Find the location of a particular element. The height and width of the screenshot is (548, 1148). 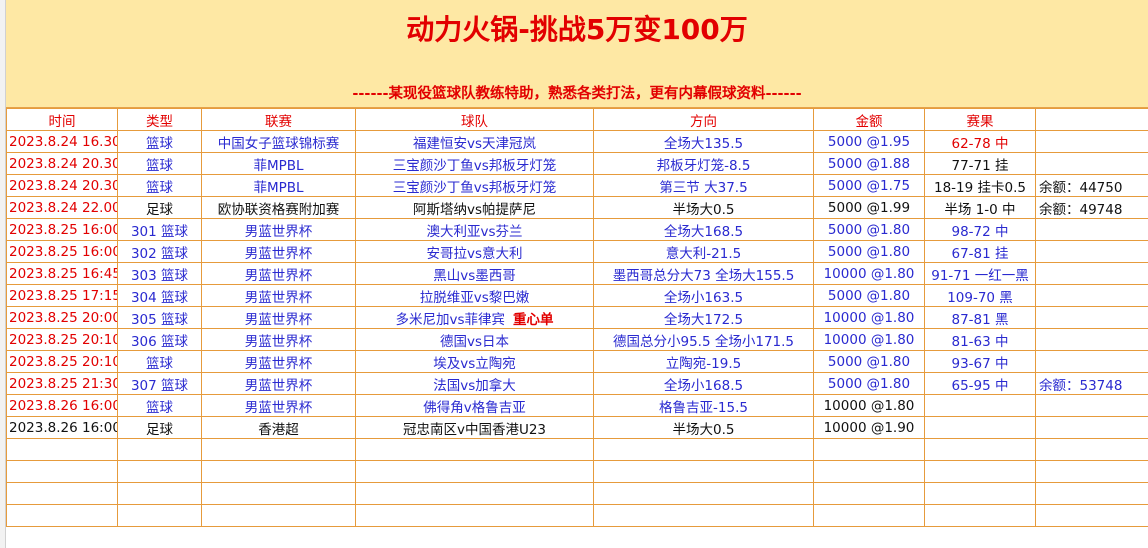

cell-result: 77-71 挂 is located at coordinates (980, 163).